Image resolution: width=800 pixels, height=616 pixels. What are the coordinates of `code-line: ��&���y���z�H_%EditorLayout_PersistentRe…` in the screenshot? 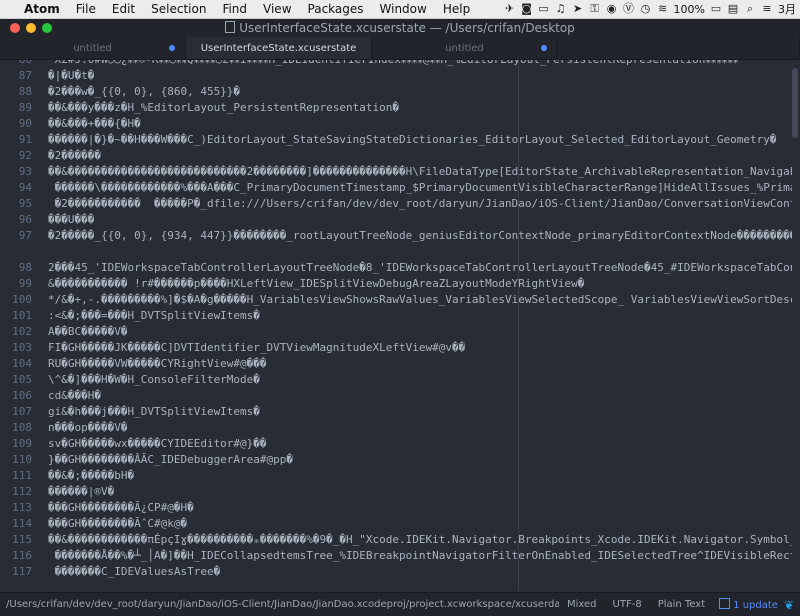 It's located at (420, 108).